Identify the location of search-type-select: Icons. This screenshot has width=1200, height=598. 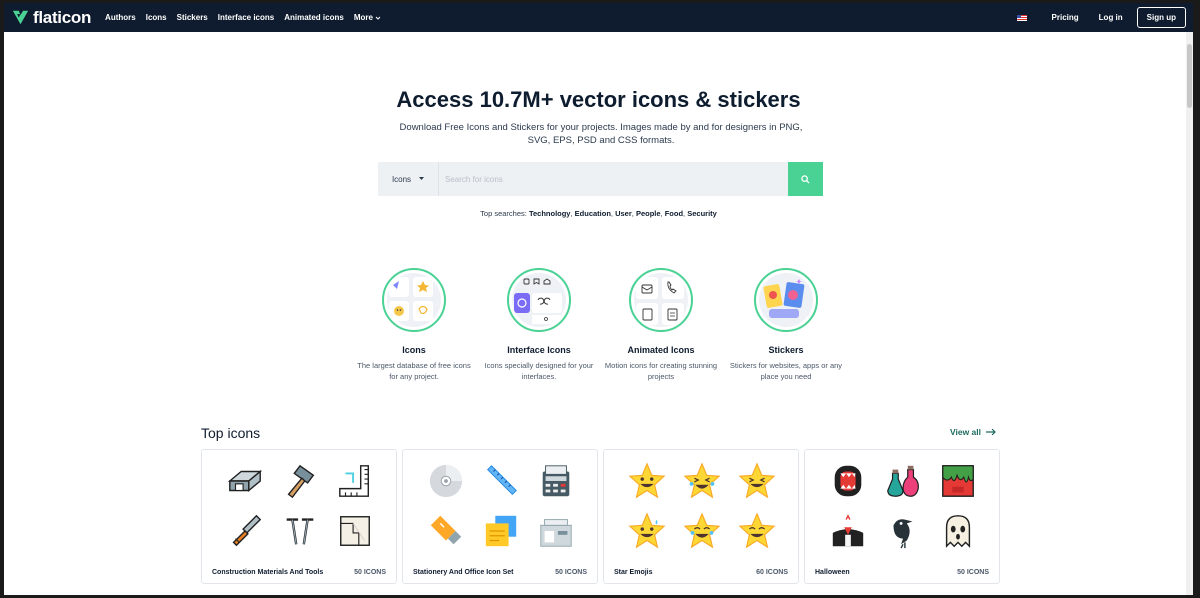
(408, 179).